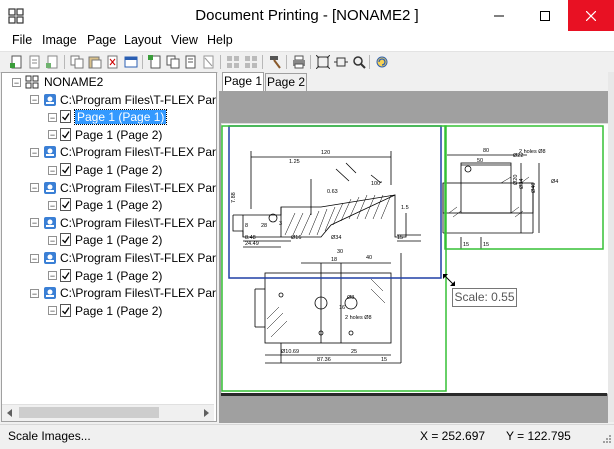 The image size is (614, 449). What do you see at coordinates (22, 40) in the screenshot?
I see `menu-file: File` at bounding box center [22, 40].